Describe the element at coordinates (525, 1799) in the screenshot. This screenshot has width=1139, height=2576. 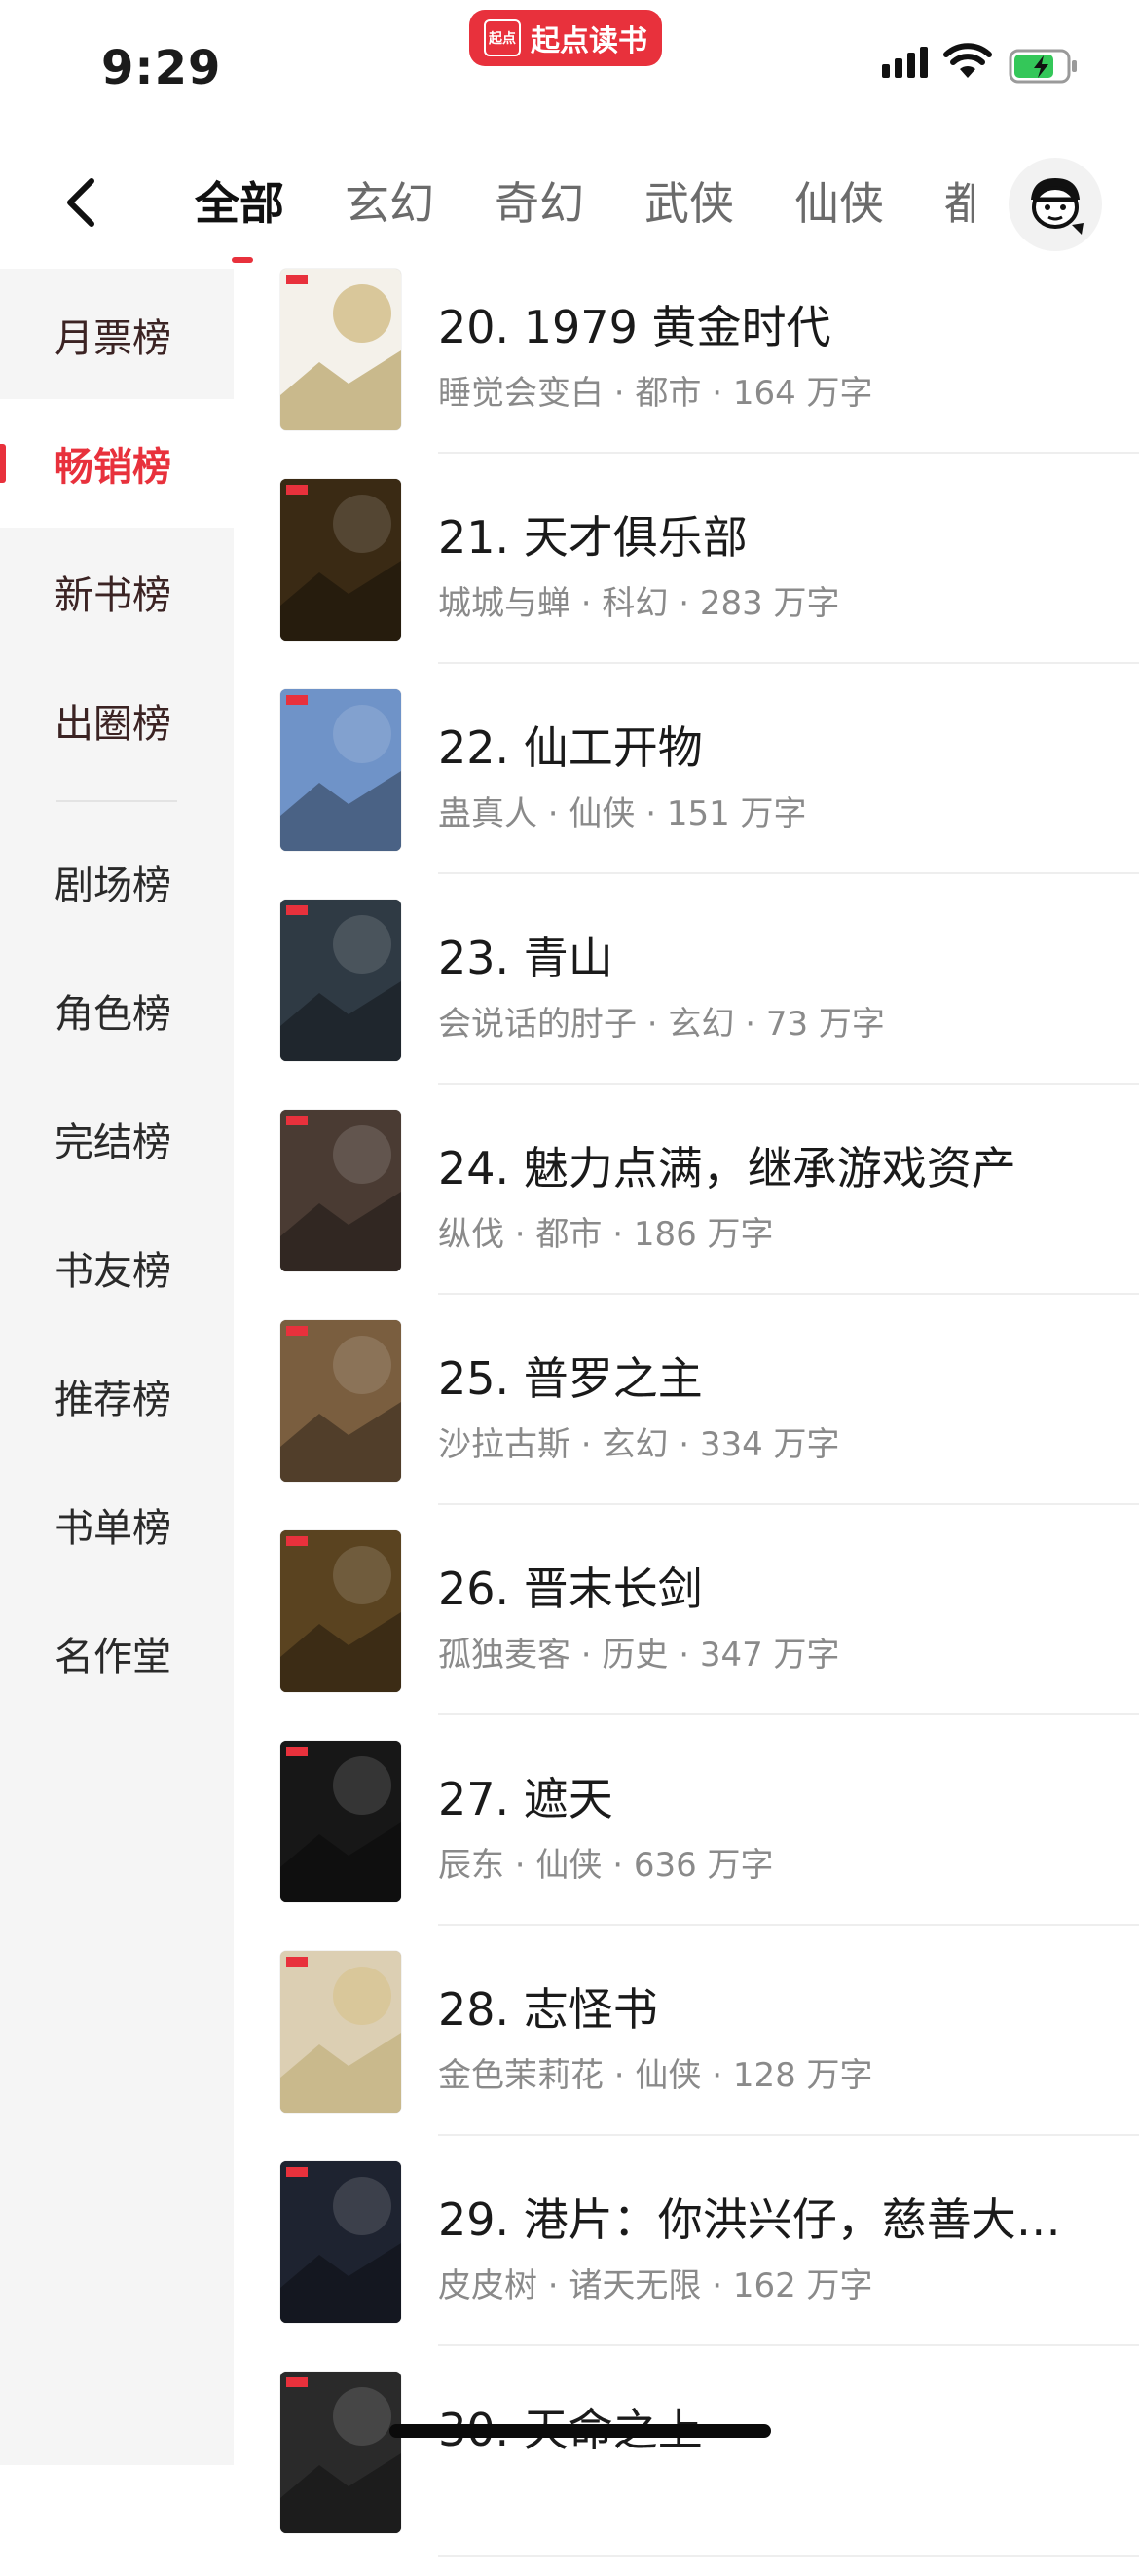
I see `book-title: 27. 遮天` at that location.